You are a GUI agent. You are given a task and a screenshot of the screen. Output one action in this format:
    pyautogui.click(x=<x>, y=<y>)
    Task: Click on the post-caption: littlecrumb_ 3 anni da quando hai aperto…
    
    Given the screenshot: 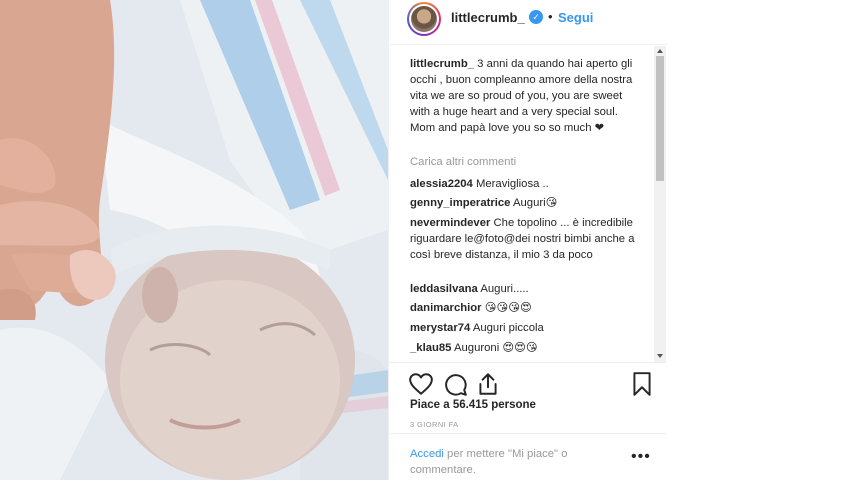 What is the action you would take?
    pyautogui.click(x=525, y=96)
    